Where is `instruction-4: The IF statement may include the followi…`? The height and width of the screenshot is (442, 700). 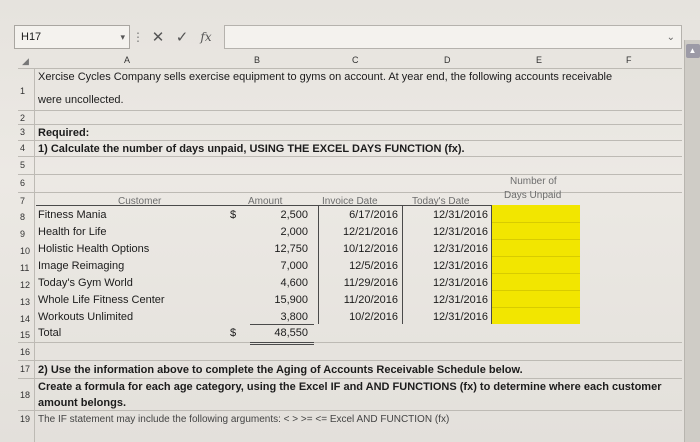 instruction-4: The IF statement may include the followi… is located at coordinates (243, 419).